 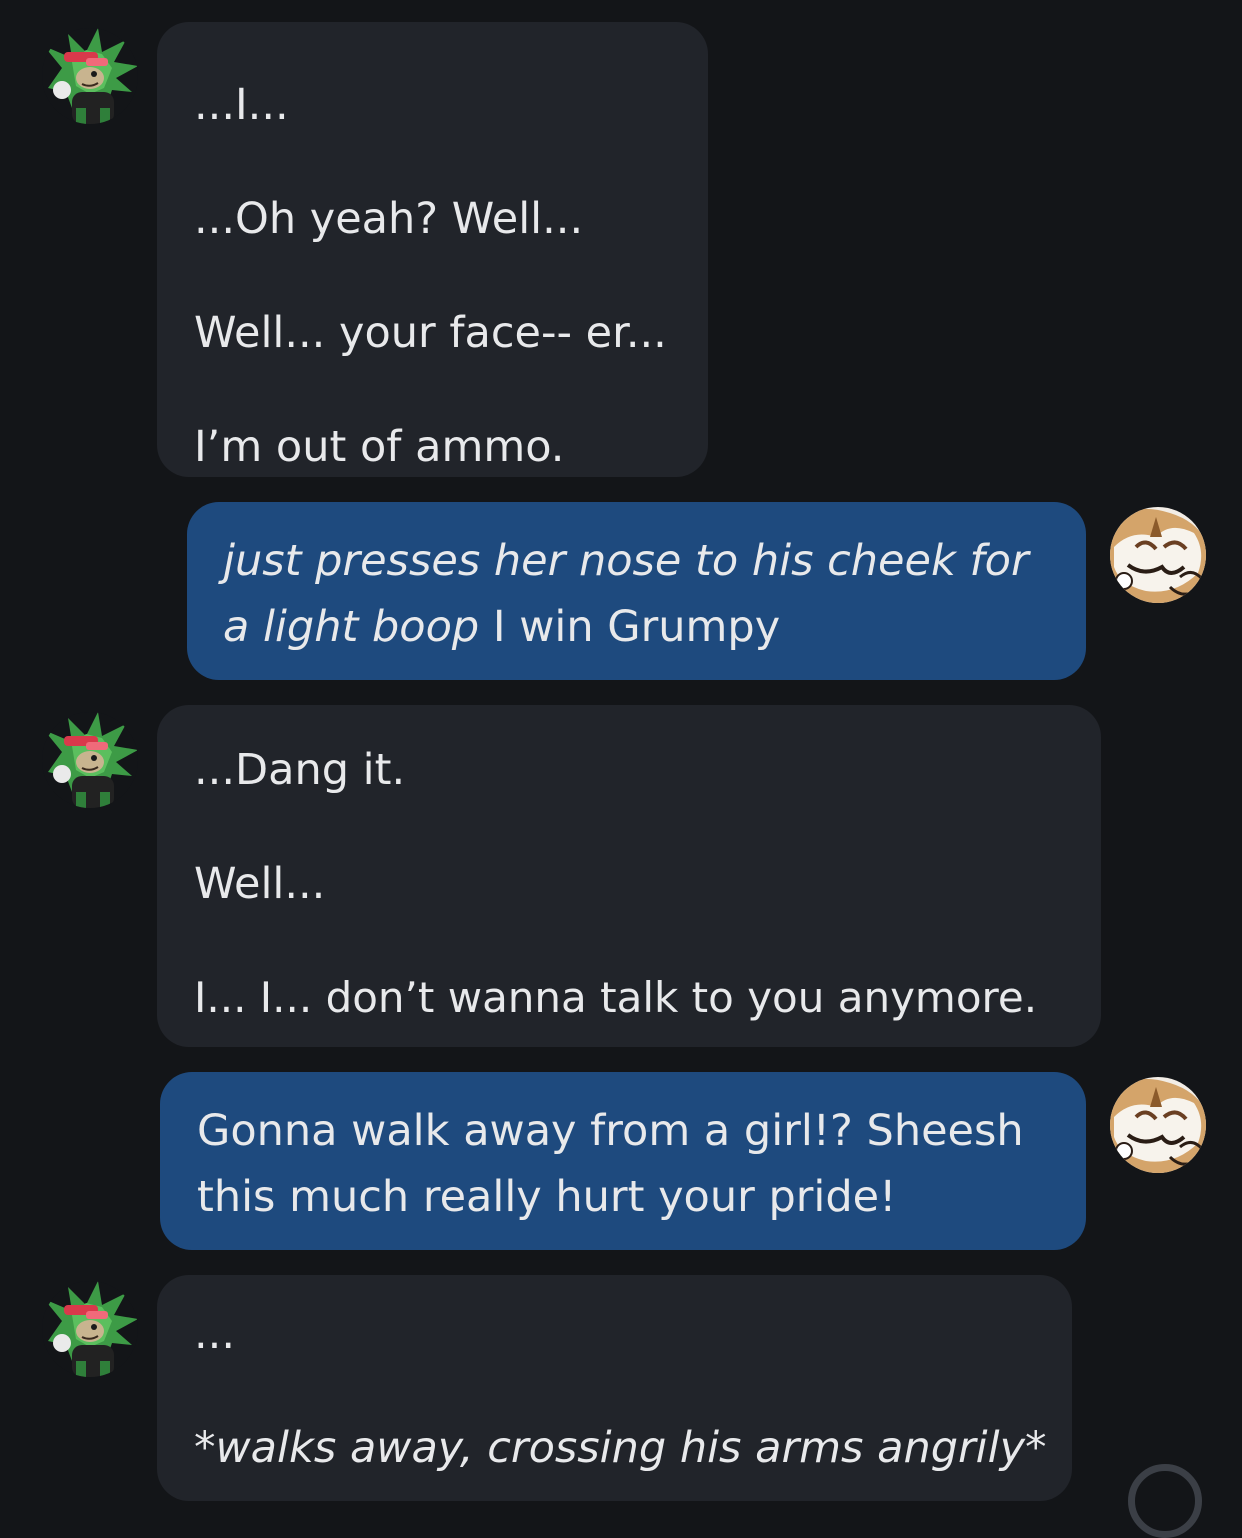 What do you see at coordinates (547, 1197) in the screenshot?
I see `message-line: this much really hurt your pride!` at bounding box center [547, 1197].